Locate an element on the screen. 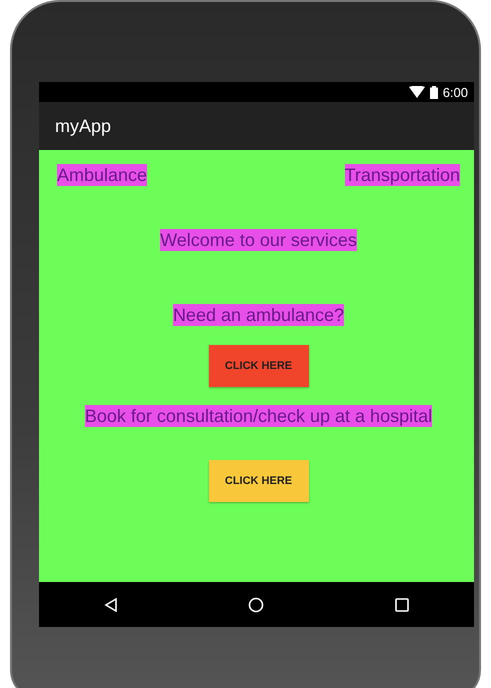 Image resolution: width=491 pixels, height=688 pixels. welcome-heading: Welcome to our services is located at coordinates (258, 240).